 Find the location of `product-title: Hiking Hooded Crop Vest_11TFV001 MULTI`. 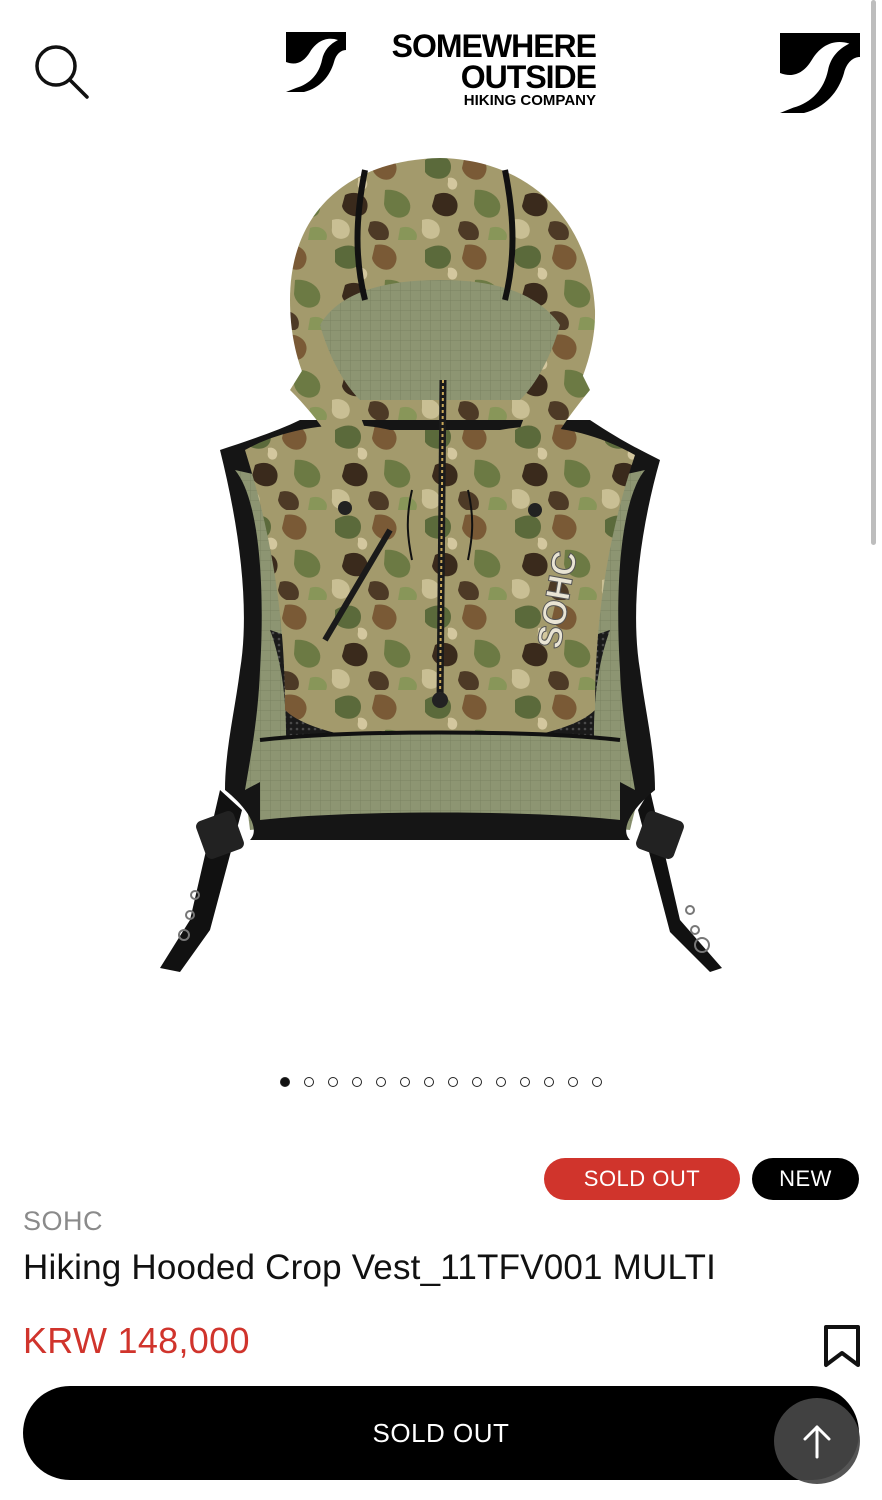

product-title: Hiking Hooded Crop Vest_11TFV001 MULTI is located at coordinates (370, 1267).